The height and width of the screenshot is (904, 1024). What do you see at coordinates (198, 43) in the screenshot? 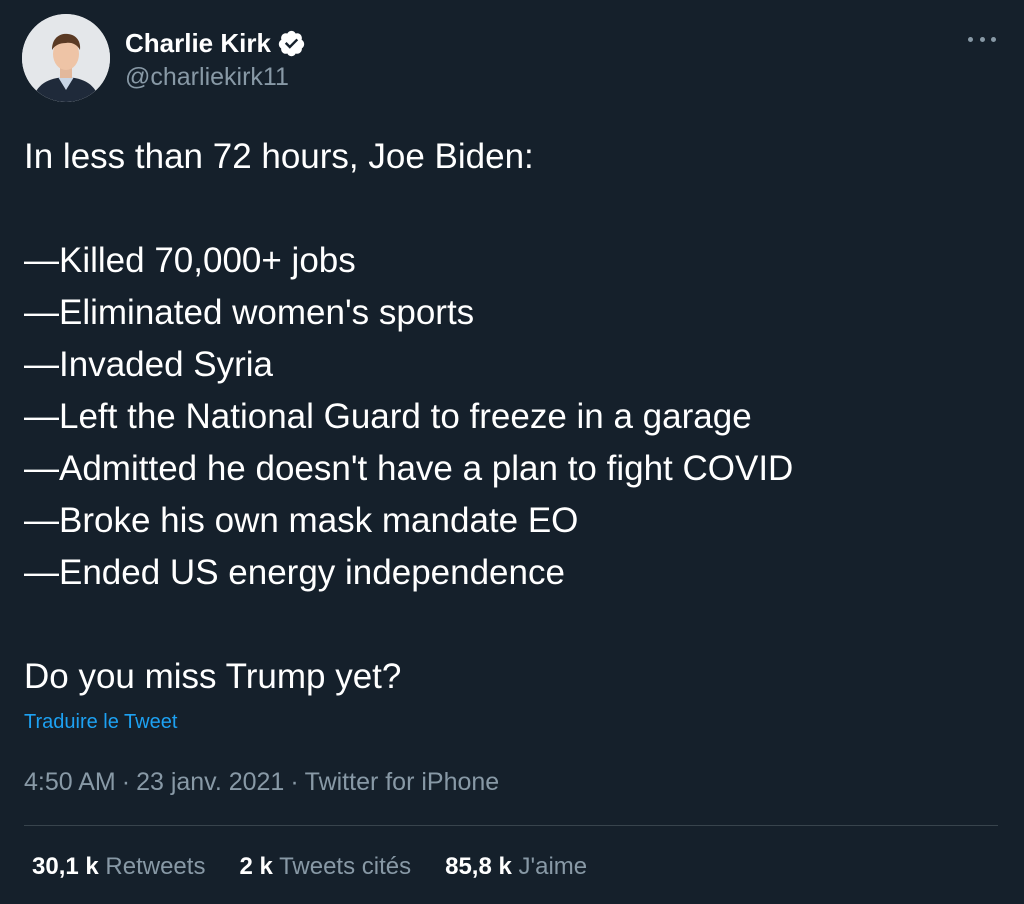
I see `author-name: Charlie Kirk` at bounding box center [198, 43].